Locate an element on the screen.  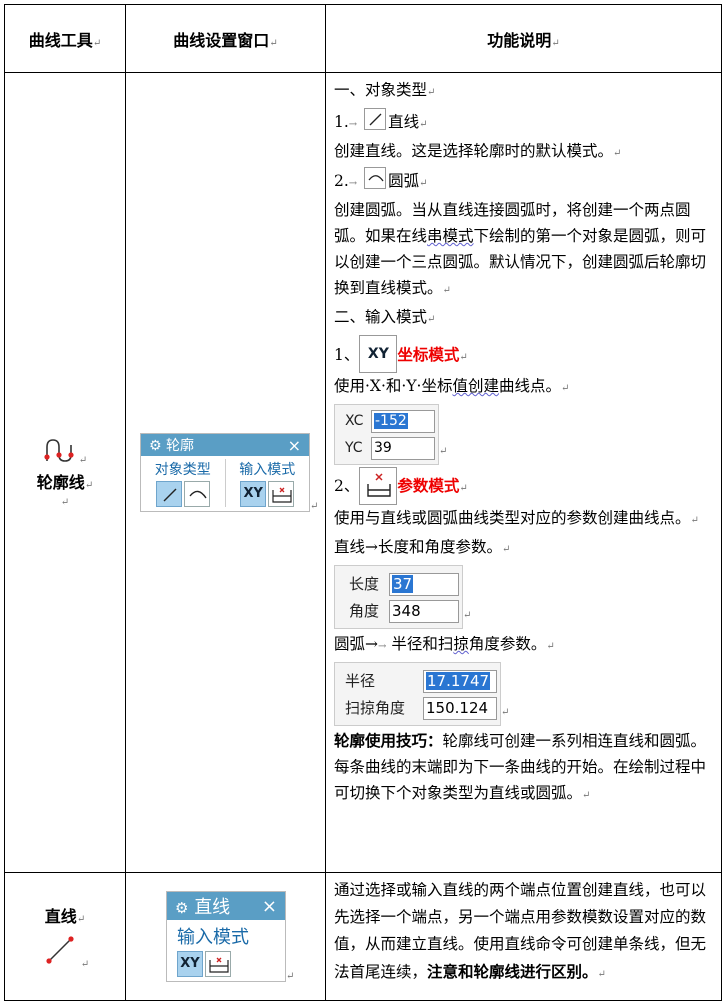
header-row: 曲线工具↵ 曲线设置窗口↵ 功能说明↵ is located at coordinates (363, 38).